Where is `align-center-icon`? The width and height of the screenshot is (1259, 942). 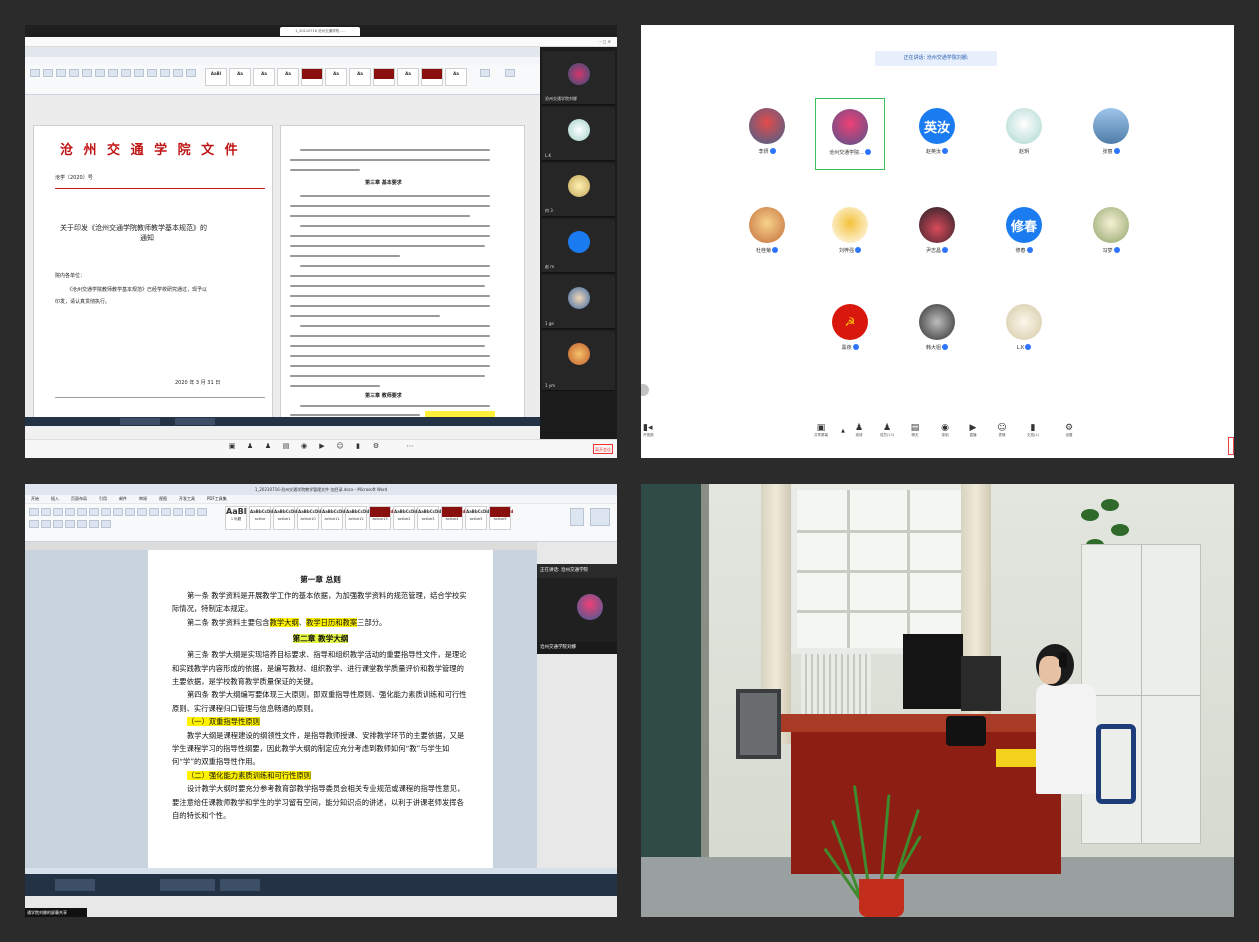
align-center-icon is located at coordinates (46, 524).